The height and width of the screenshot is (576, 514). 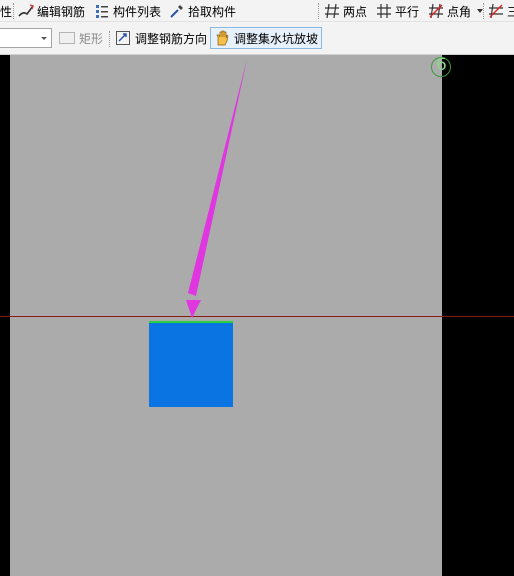 I want to click on annotation-arrow, so click(x=216, y=188).